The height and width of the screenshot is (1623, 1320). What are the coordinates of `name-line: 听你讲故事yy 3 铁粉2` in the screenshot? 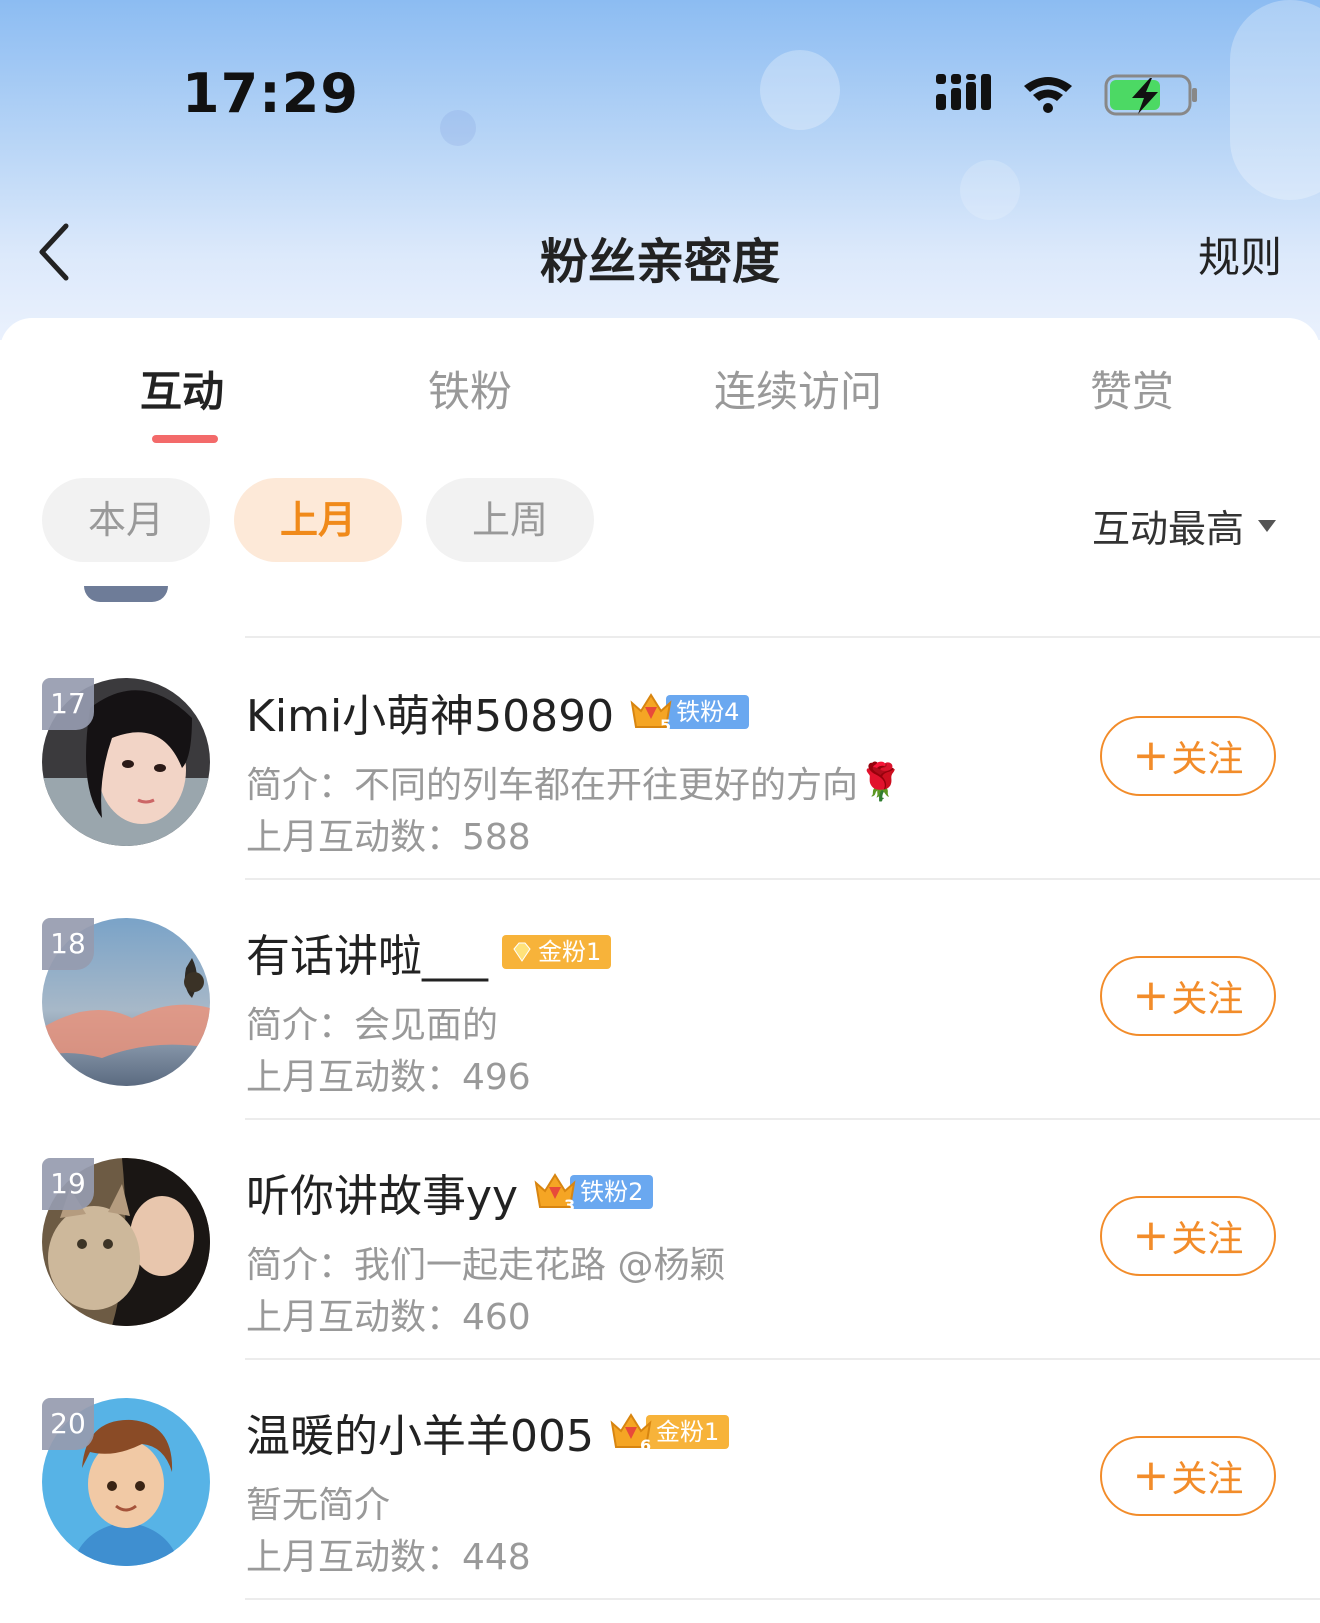 It's located at (450, 1192).